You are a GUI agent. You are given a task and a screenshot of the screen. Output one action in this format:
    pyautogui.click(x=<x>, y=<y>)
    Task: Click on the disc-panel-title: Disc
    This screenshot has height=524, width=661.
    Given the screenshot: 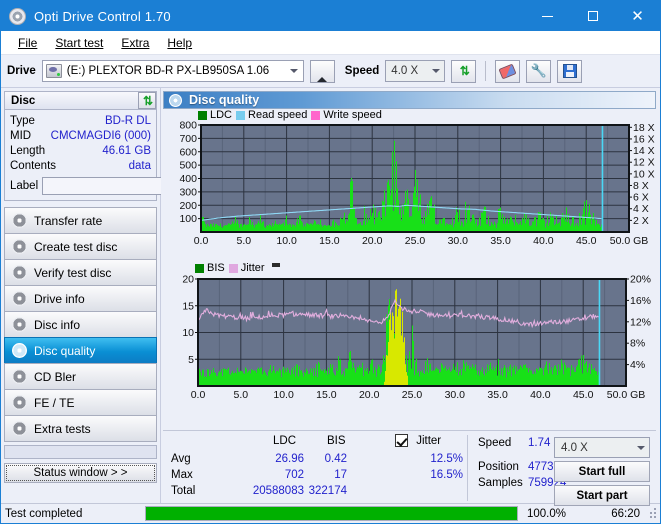 What is the action you would take?
    pyautogui.click(x=23, y=100)
    